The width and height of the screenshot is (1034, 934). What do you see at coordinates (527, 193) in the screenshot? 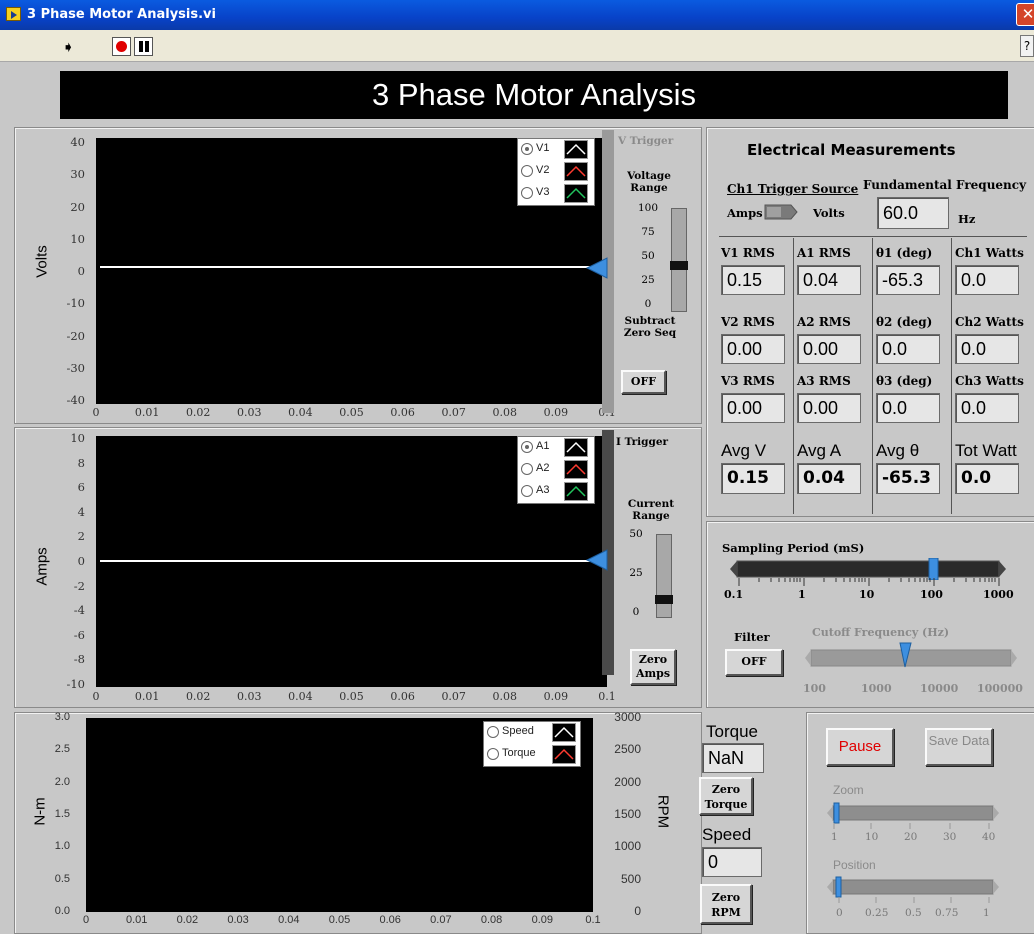
I see `v3-radio` at bounding box center [527, 193].